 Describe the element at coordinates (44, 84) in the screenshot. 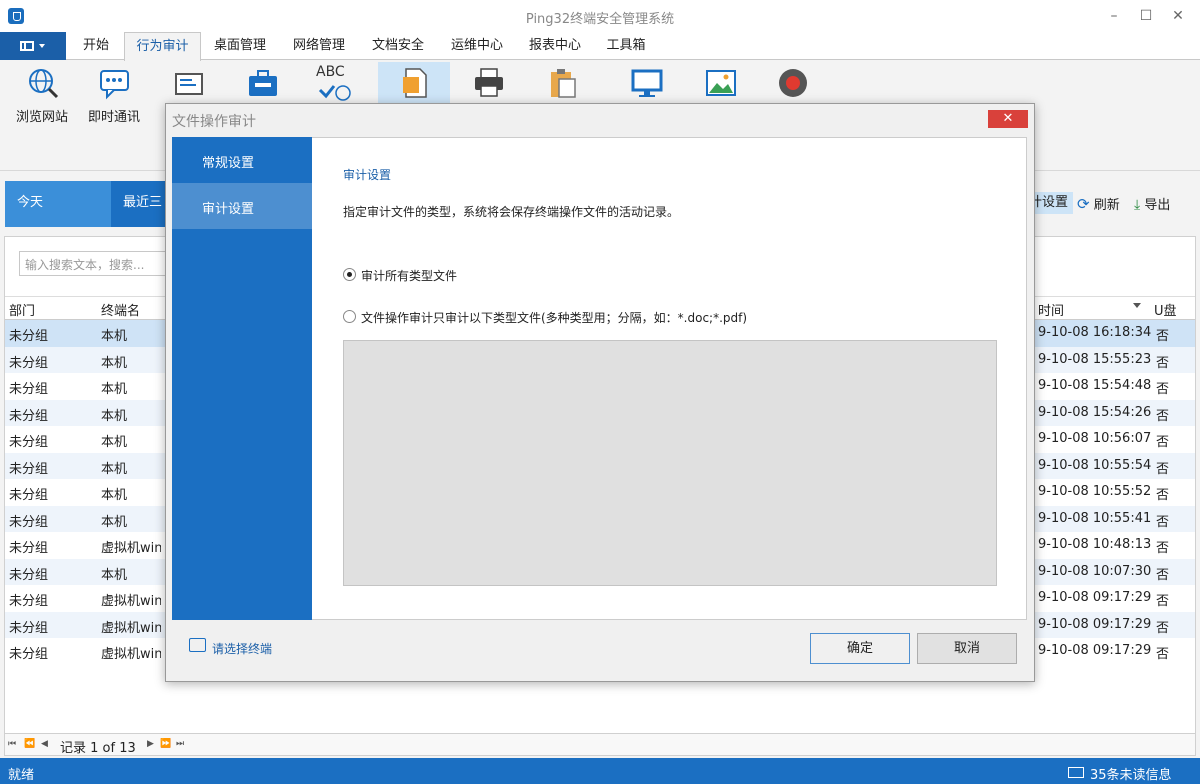

I see `globe-search-icon` at that location.